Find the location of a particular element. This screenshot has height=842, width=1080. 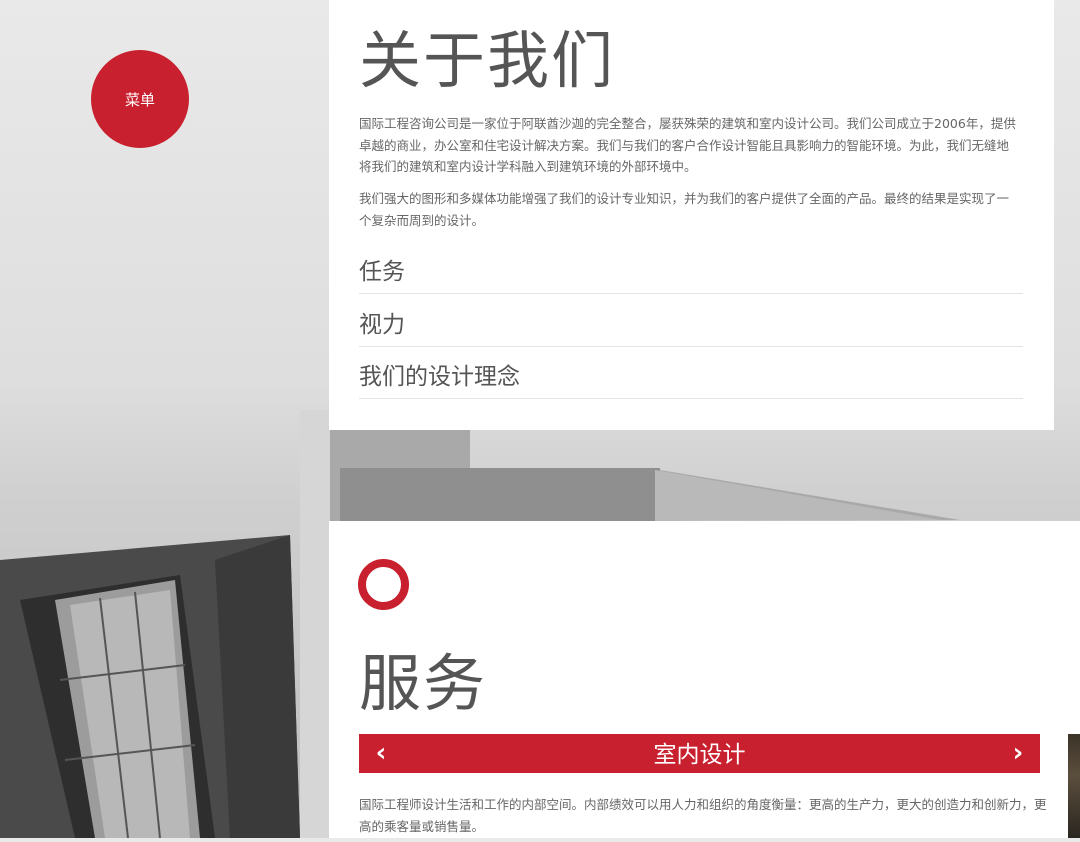

menu-label: 菜单 is located at coordinates (139, 99).